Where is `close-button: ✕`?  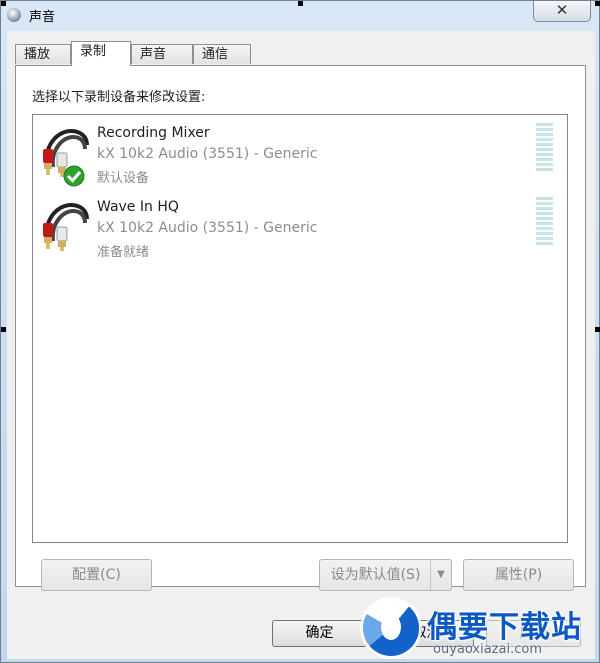
close-button: ✕ is located at coordinates (562, 11).